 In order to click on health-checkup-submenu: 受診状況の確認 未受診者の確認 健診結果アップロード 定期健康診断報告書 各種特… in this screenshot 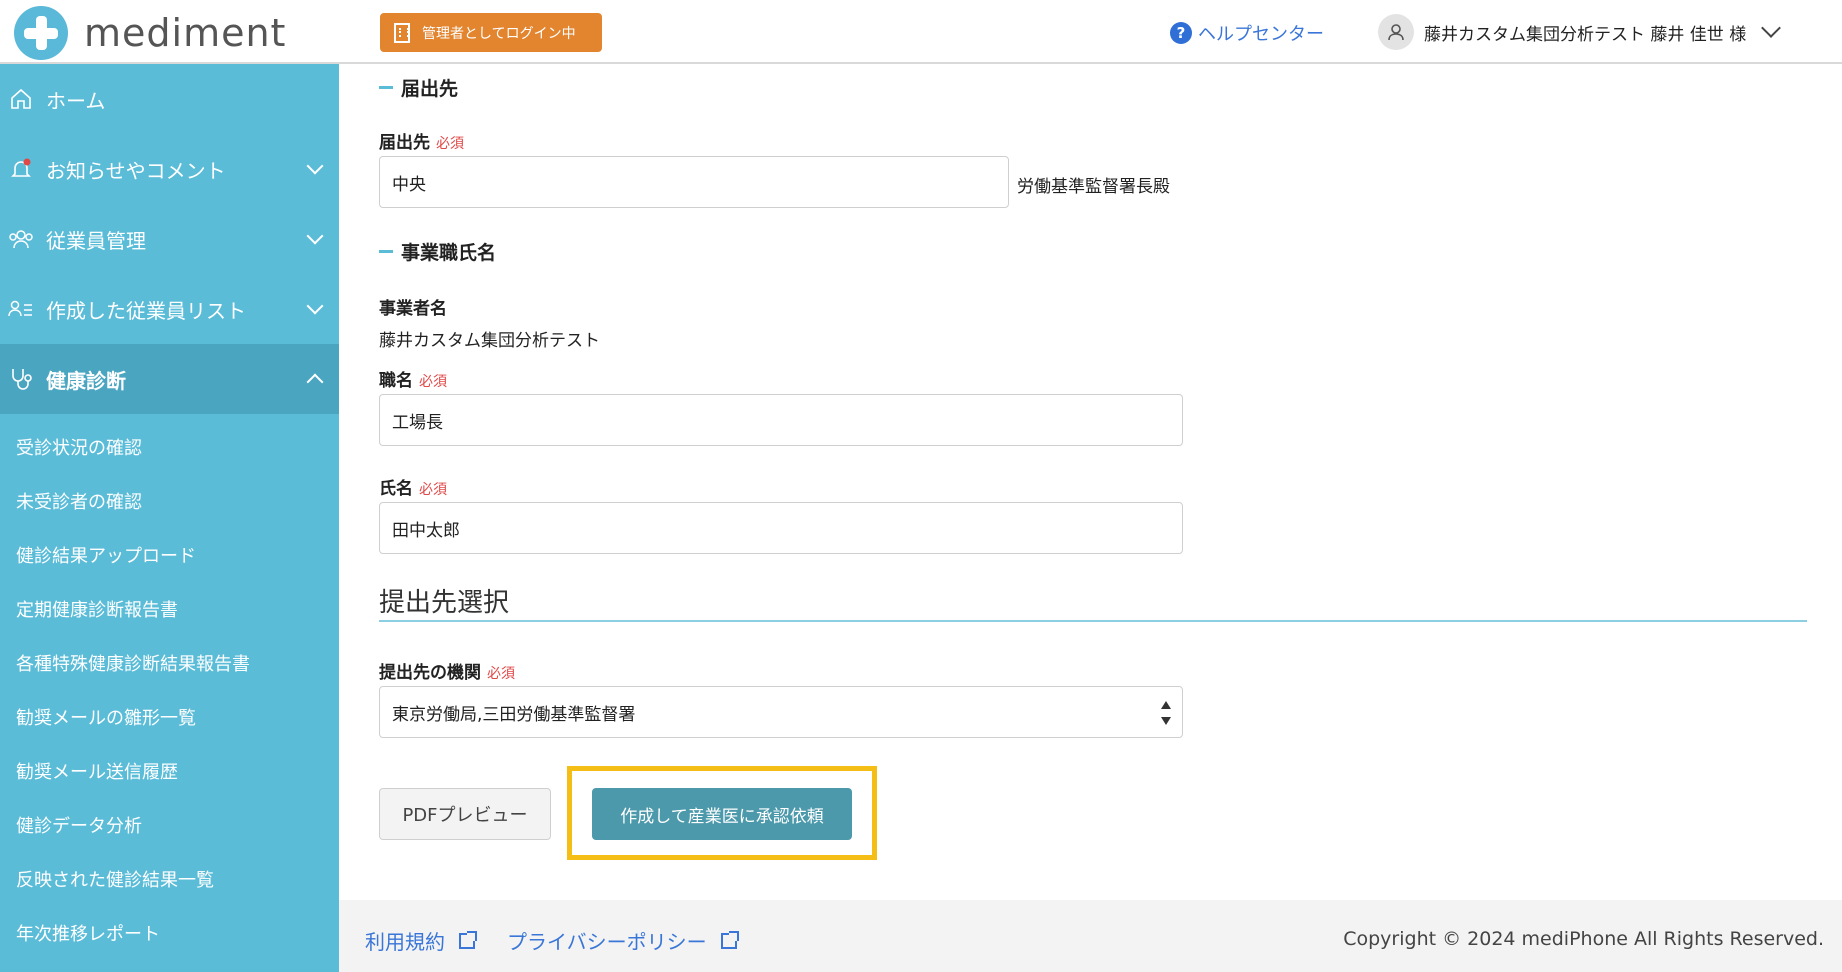, I will do `click(169, 687)`.